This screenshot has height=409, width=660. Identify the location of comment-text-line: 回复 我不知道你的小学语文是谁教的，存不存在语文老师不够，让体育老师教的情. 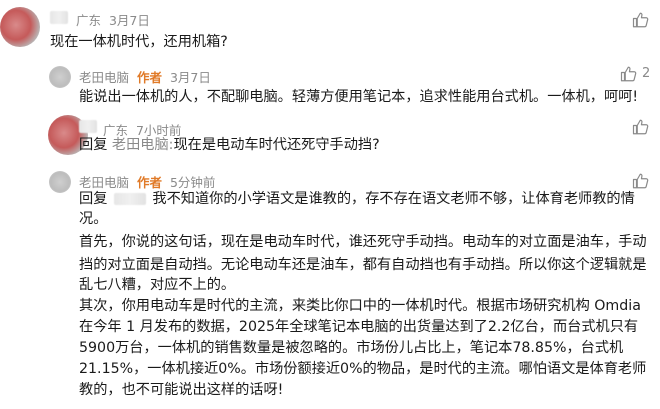
(357, 200).